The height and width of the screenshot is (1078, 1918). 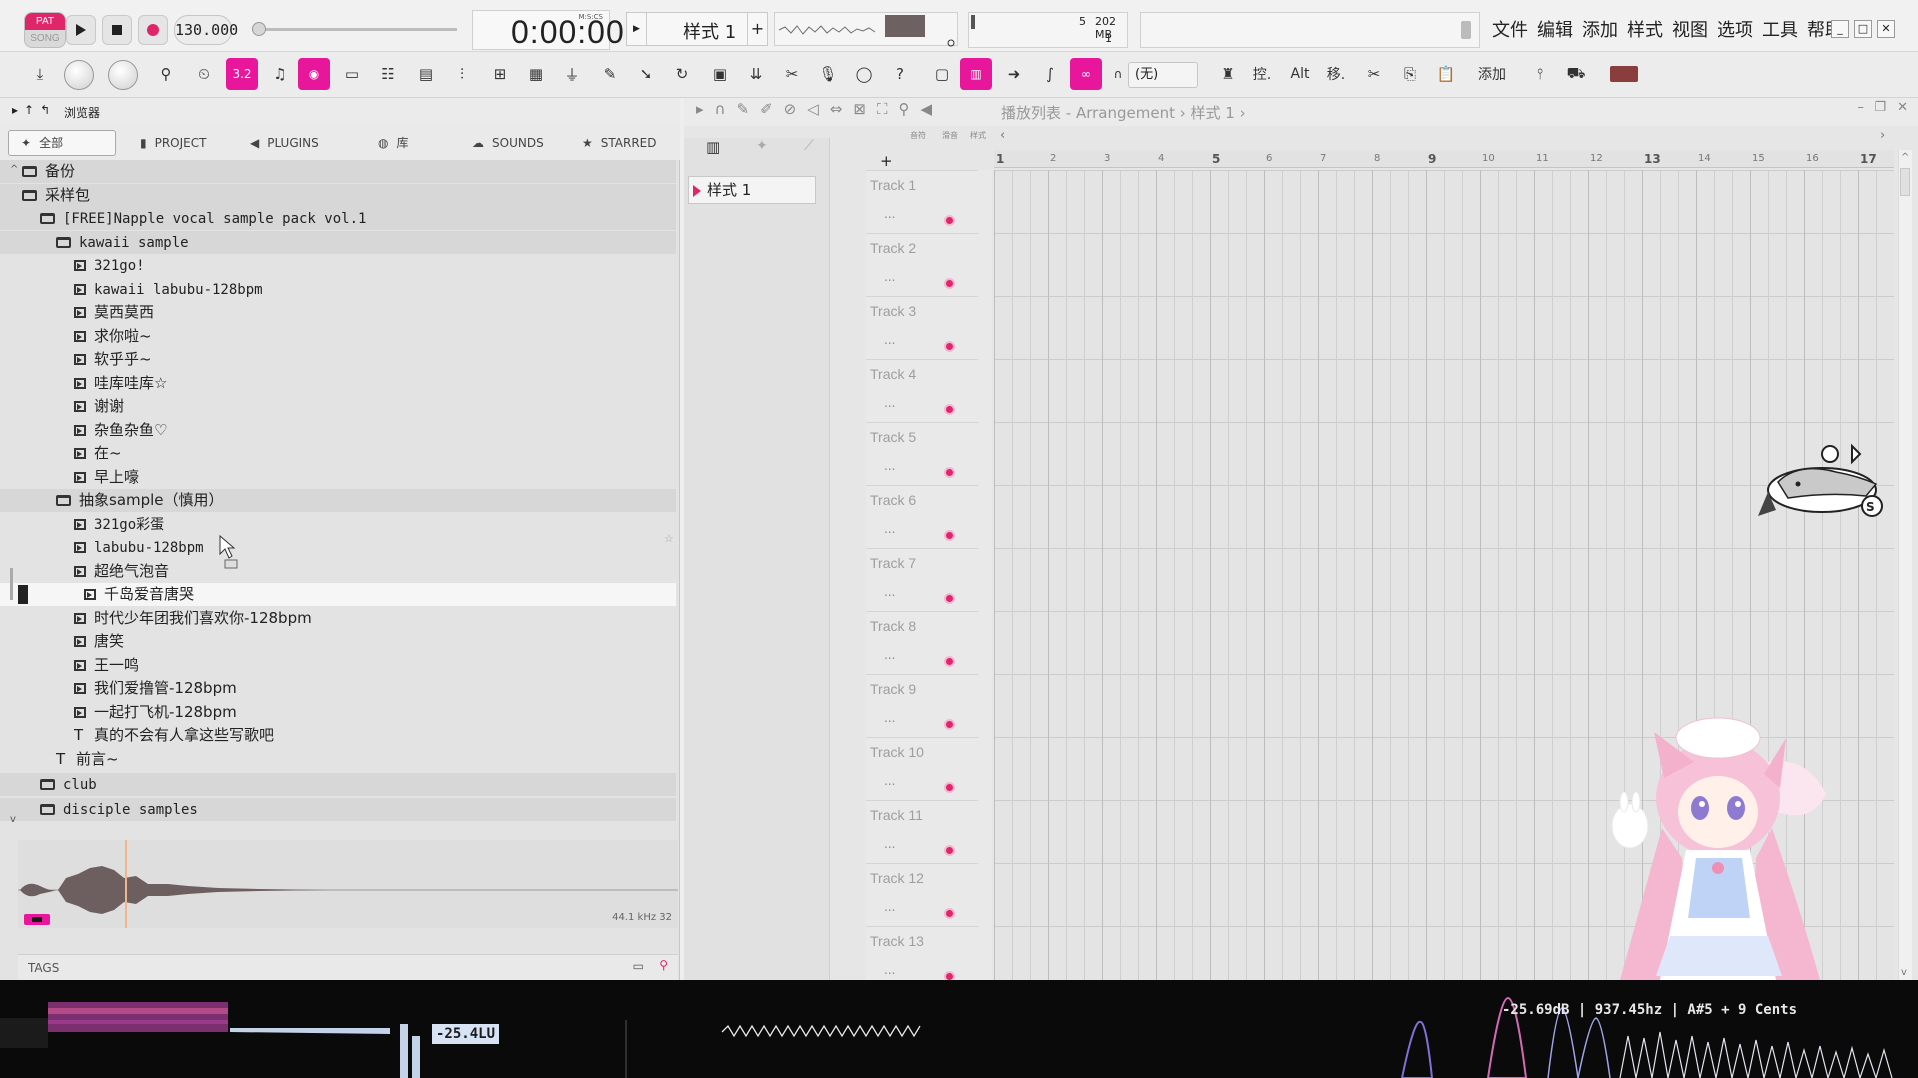 What do you see at coordinates (510, 143) in the screenshot?
I see `tab-sounds: ☁ SOUNDS` at bounding box center [510, 143].